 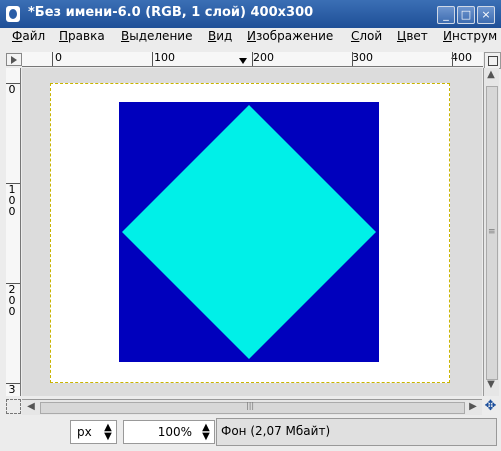 I want to click on menu-edit: Правка, so click(x=82, y=36).